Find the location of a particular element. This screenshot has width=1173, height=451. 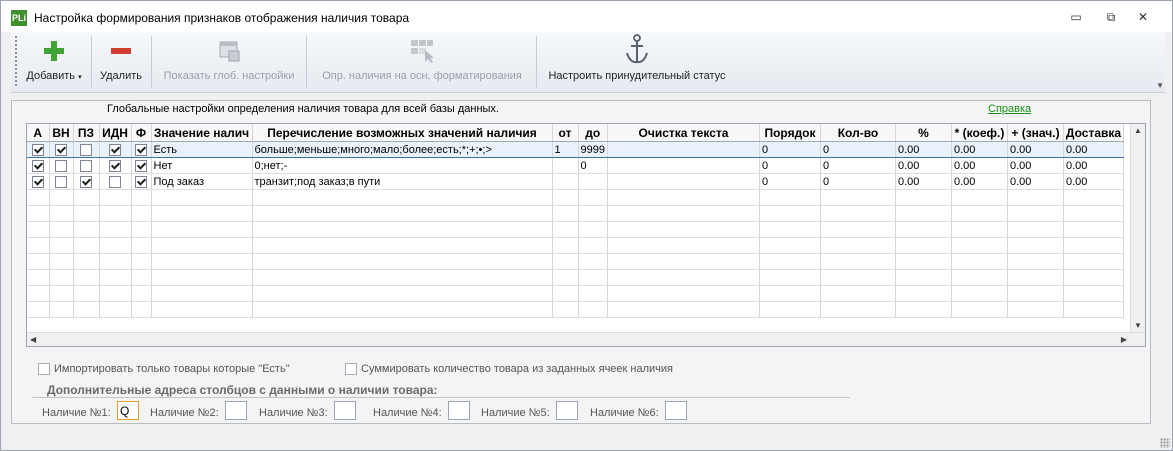

import-only-existing-checkbox is located at coordinates (44, 369).